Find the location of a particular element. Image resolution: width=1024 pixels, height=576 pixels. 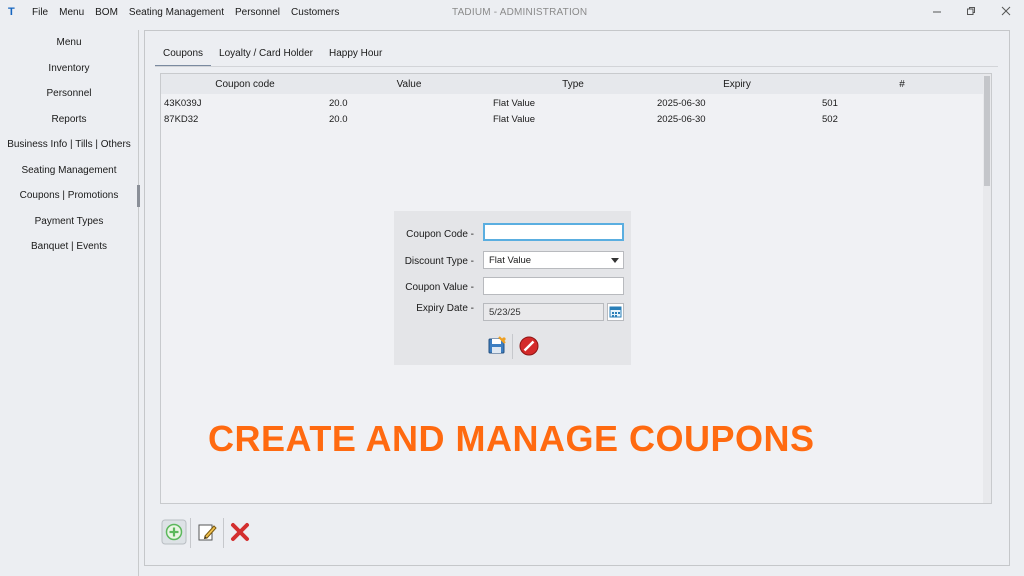

edit-icon is located at coordinates (207, 532).